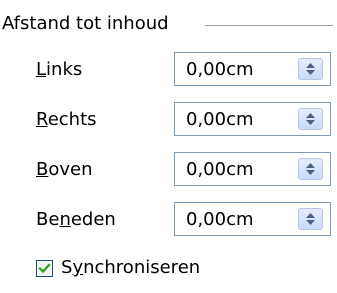 The image size is (337, 293). I want to click on section-title: Afstand tot inhoud, so click(85, 23).